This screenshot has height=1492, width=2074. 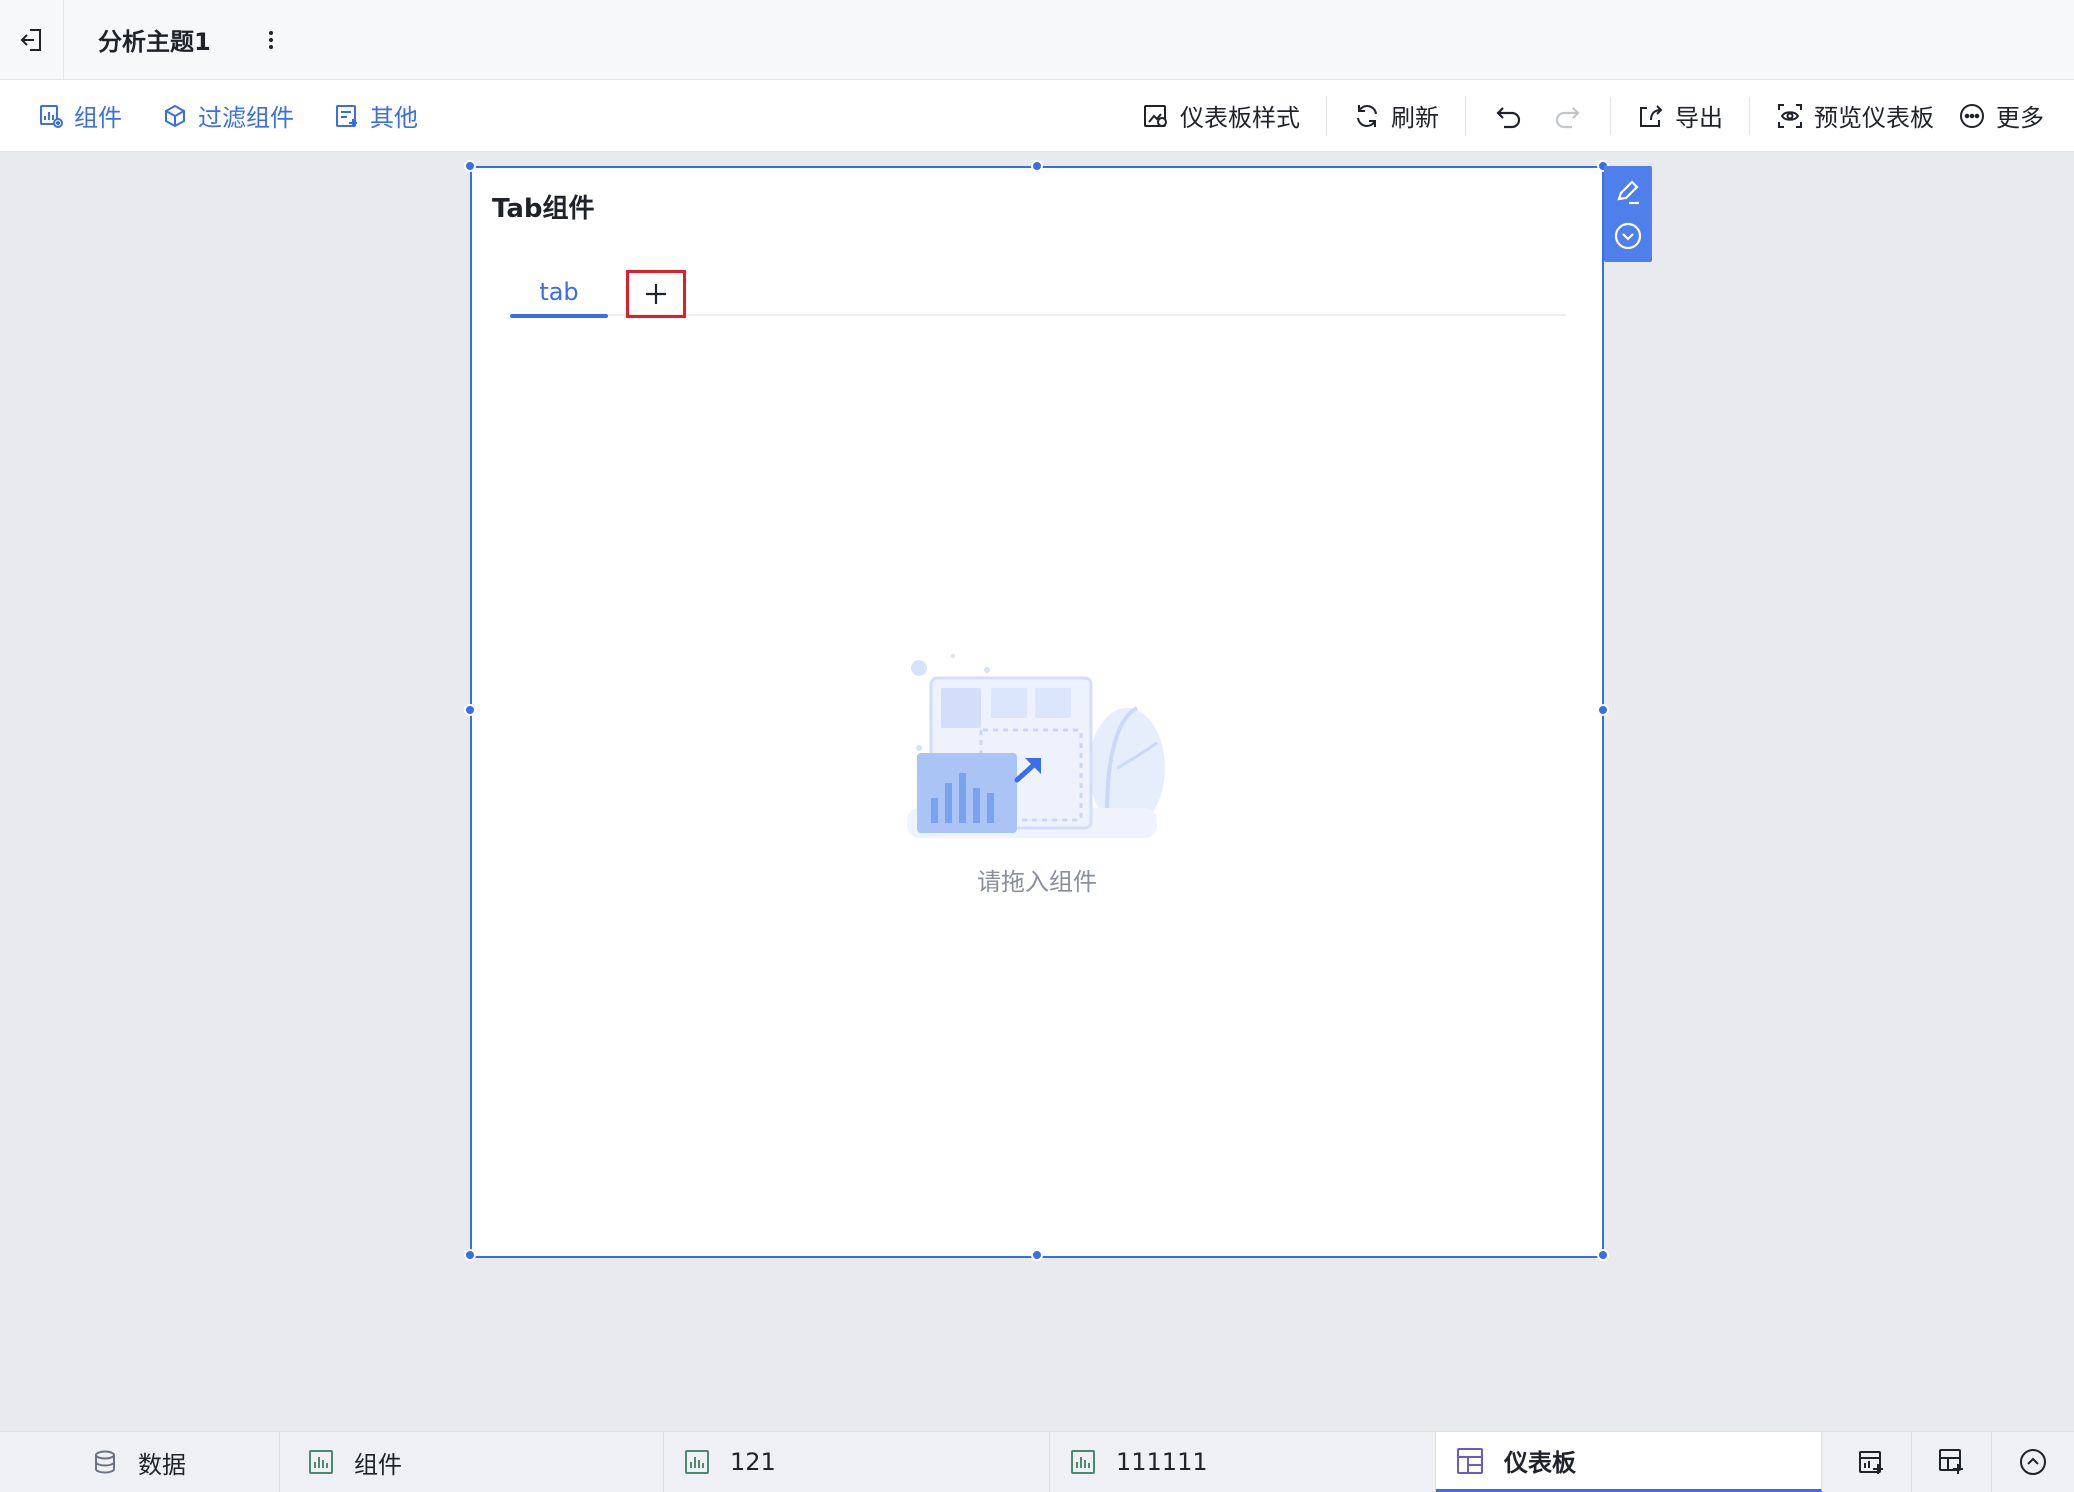 What do you see at coordinates (246, 118) in the screenshot?
I see `filter-component-label: 过滤组件` at bounding box center [246, 118].